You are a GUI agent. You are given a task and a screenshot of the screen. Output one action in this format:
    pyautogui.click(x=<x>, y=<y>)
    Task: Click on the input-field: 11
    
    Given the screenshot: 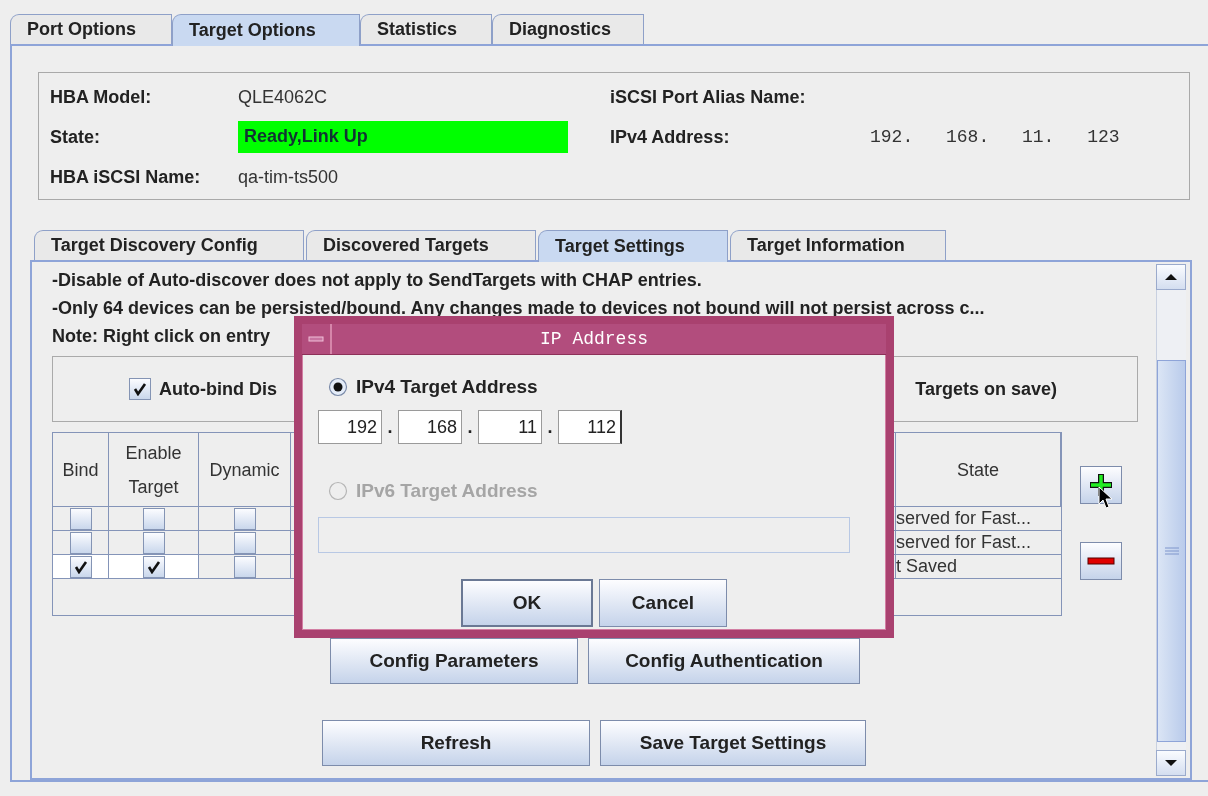 What is the action you would take?
    pyautogui.click(x=510, y=427)
    